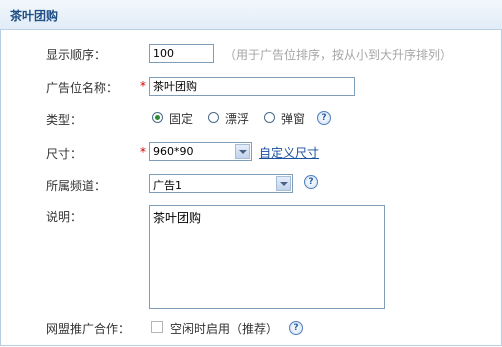 This screenshot has width=502, height=347. I want to click on type-radio-fixed-label: 固定, so click(181, 119).